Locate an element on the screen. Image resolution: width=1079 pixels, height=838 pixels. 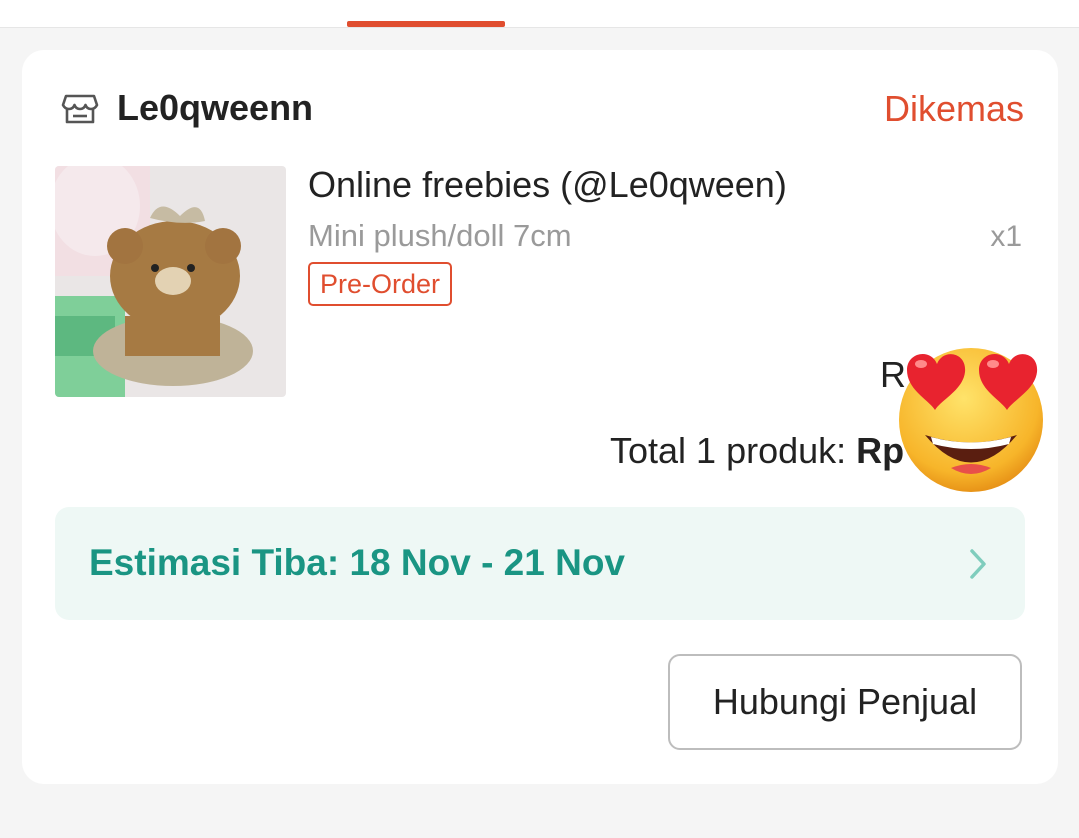
product-title: Online freebies (@Le0qween) is located at coordinates (547, 185).